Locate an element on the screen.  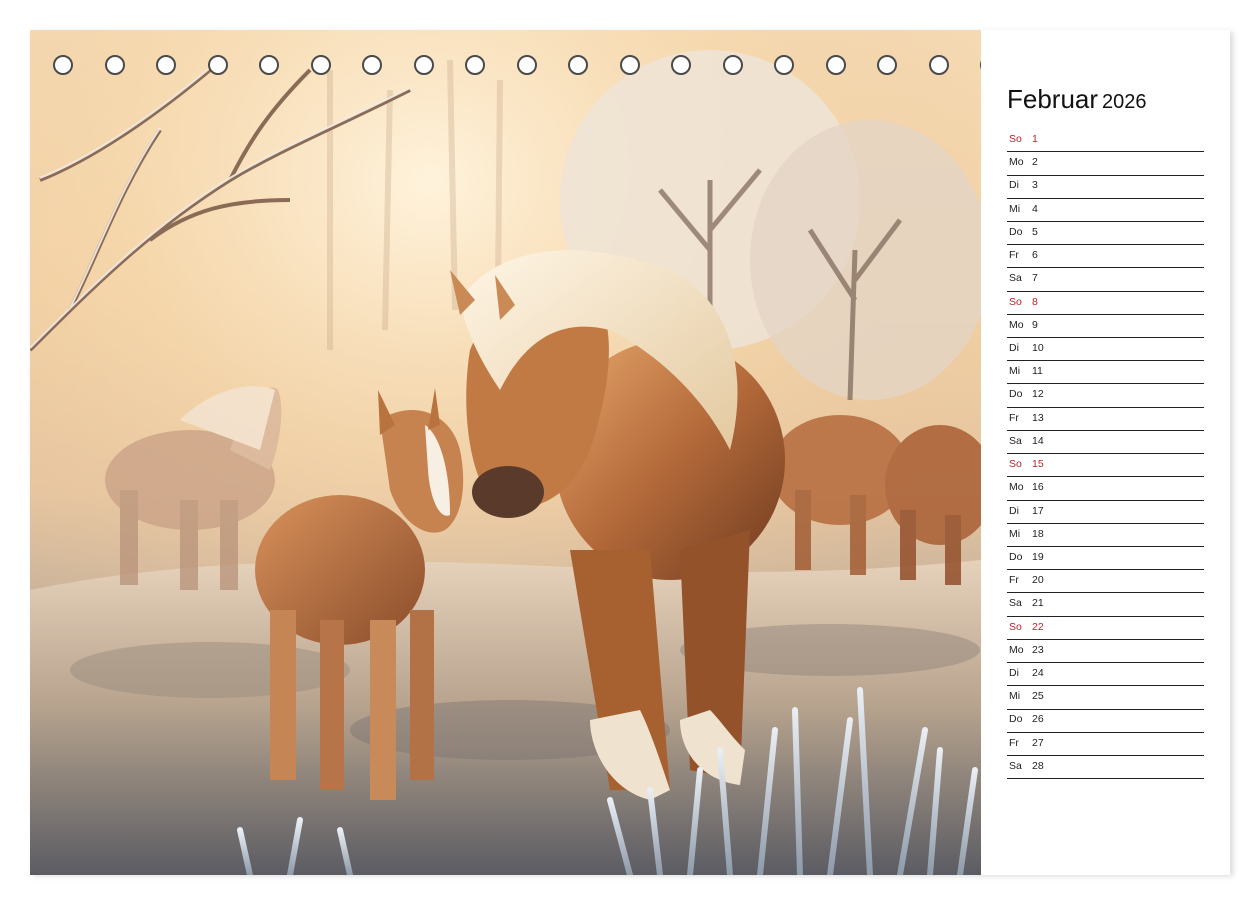
day-number: 20 is located at coordinates (1038, 580).